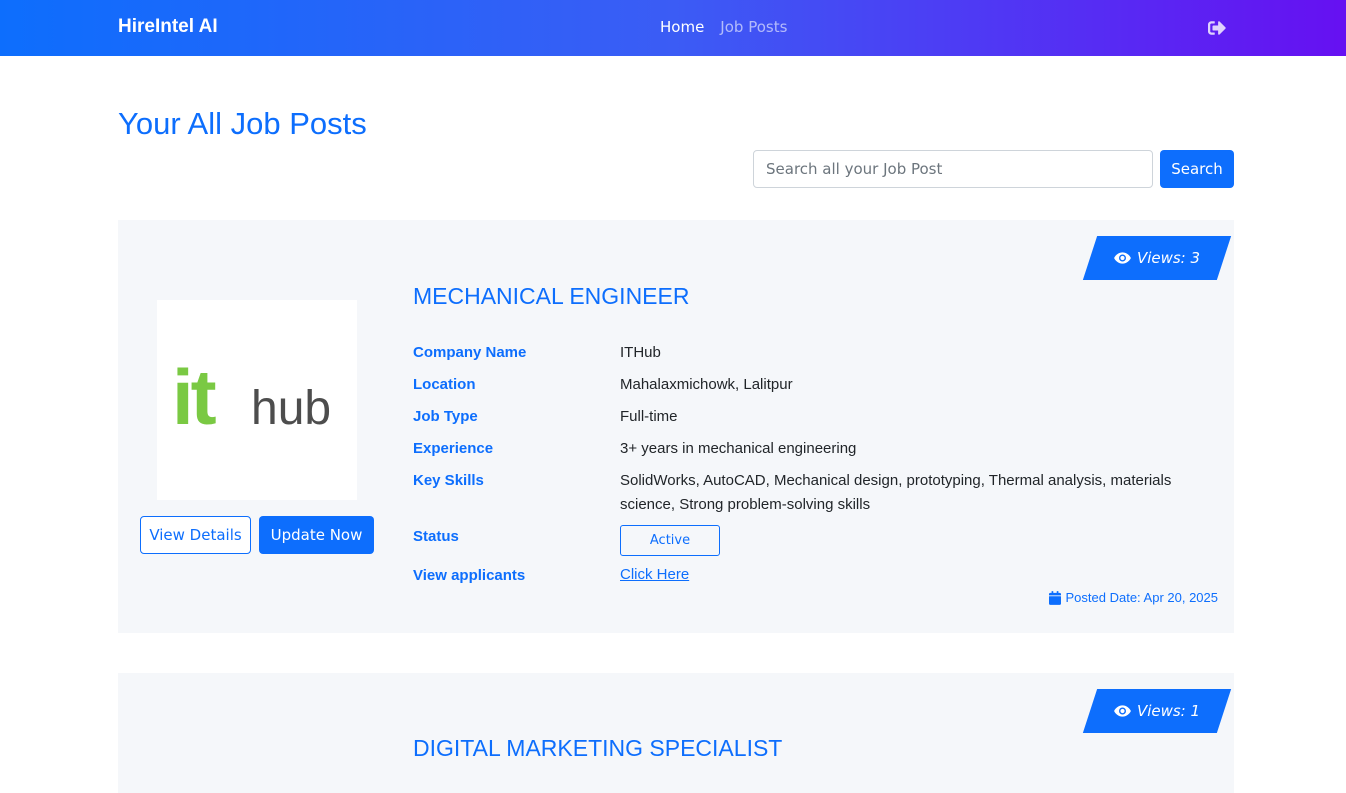 Image resolution: width=1346 pixels, height=793 pixels. I want to click on status-label: Status, so click(436, 536).